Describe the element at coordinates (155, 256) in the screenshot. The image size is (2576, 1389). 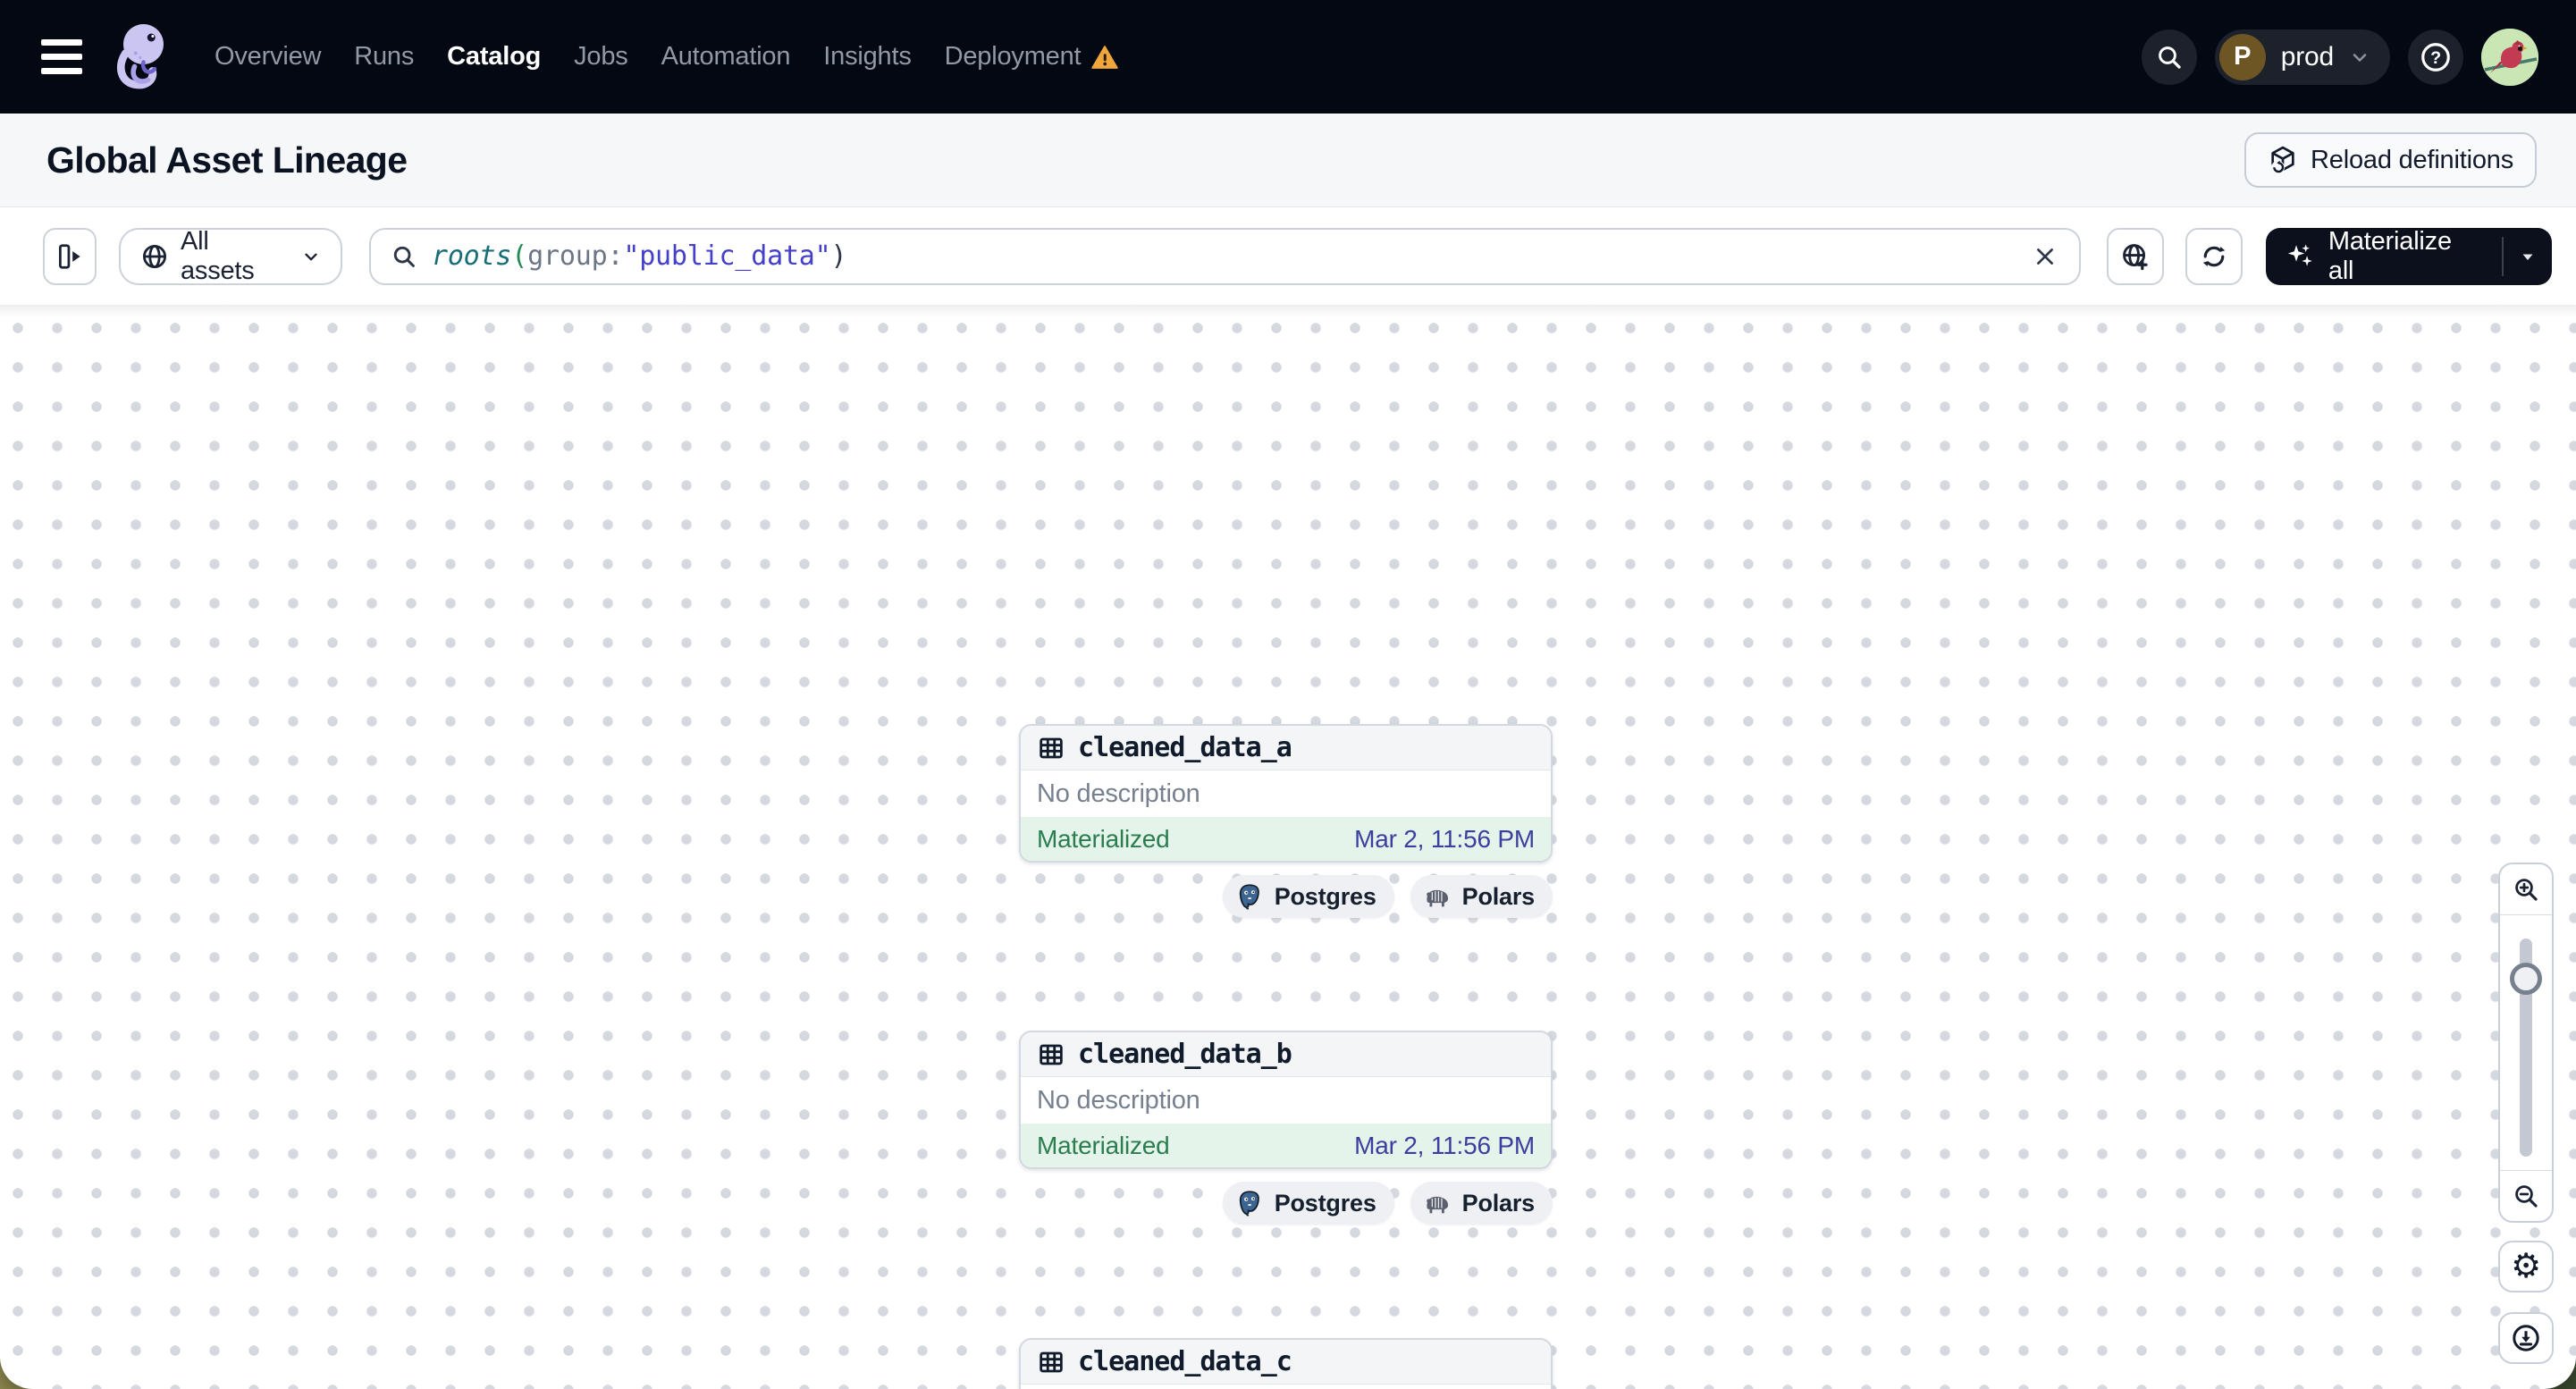
I see `globe-icon` at that location.